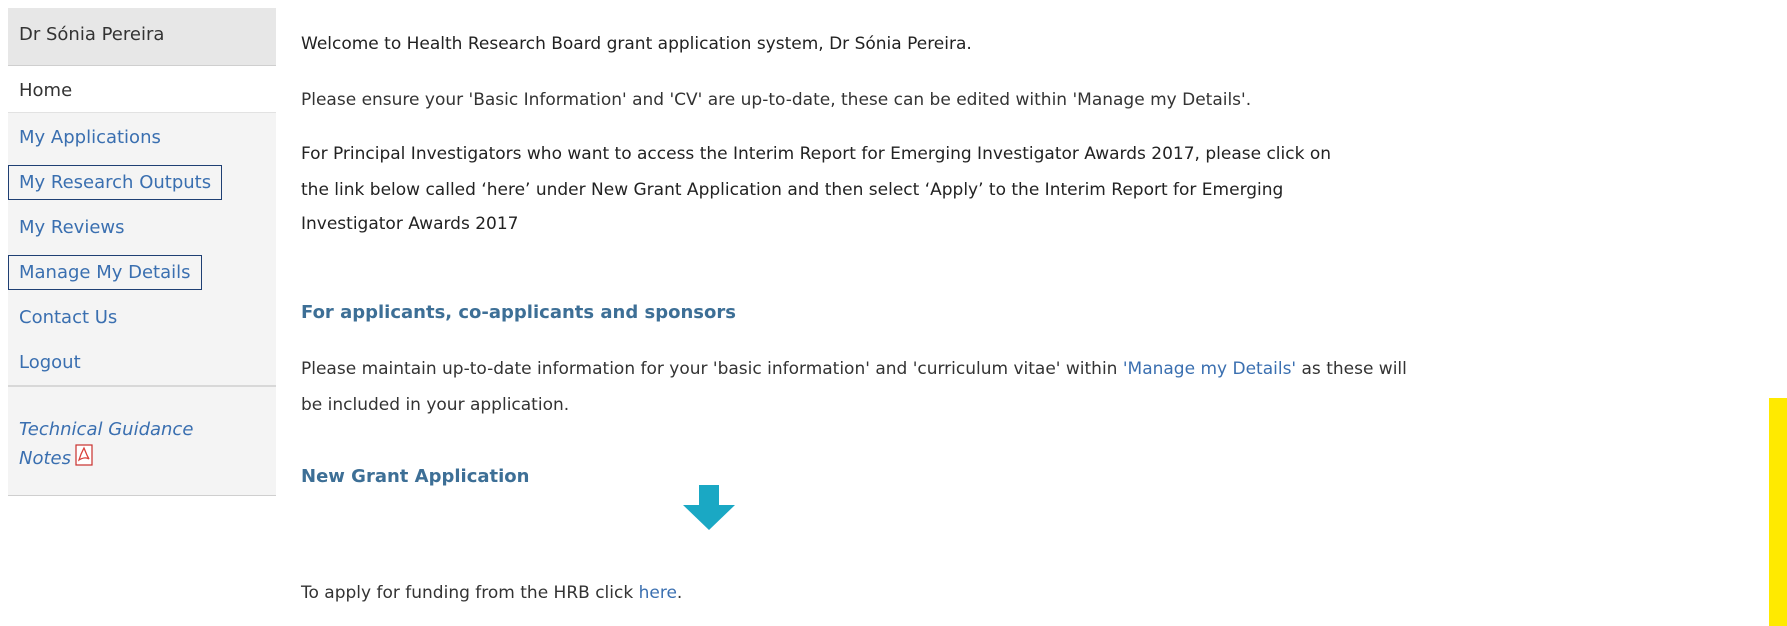 The height and width of the screenshot is (626, 1787). What do you see at coordinates (142, 317) in the screenshot?
I see `sidebar-item-contact-us: Contact Us` at bounding box center [142, 317].